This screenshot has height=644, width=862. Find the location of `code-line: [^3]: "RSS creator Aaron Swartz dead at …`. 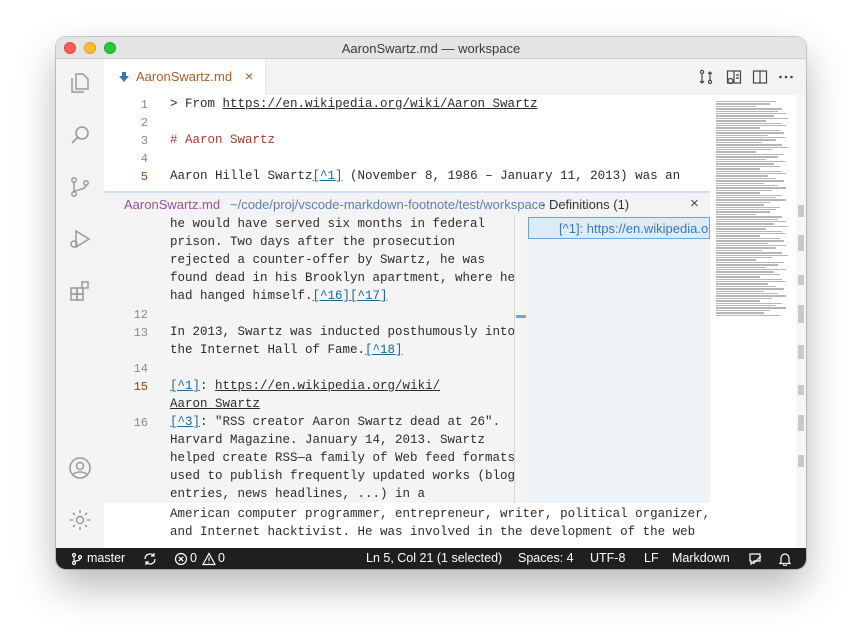

code-line: [^3]: "RSS creator Aaron Swartz dead at … is located at coordinates (335, 422).